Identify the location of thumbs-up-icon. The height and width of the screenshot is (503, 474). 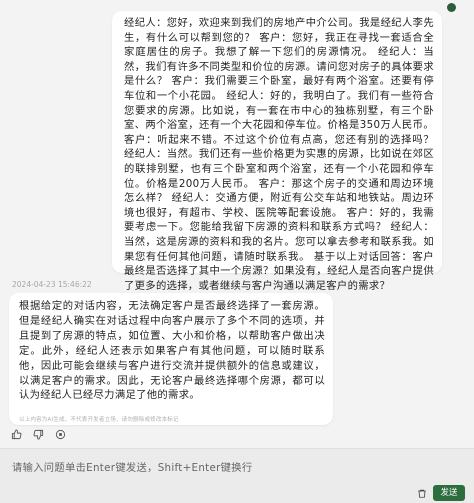
(16, 434).